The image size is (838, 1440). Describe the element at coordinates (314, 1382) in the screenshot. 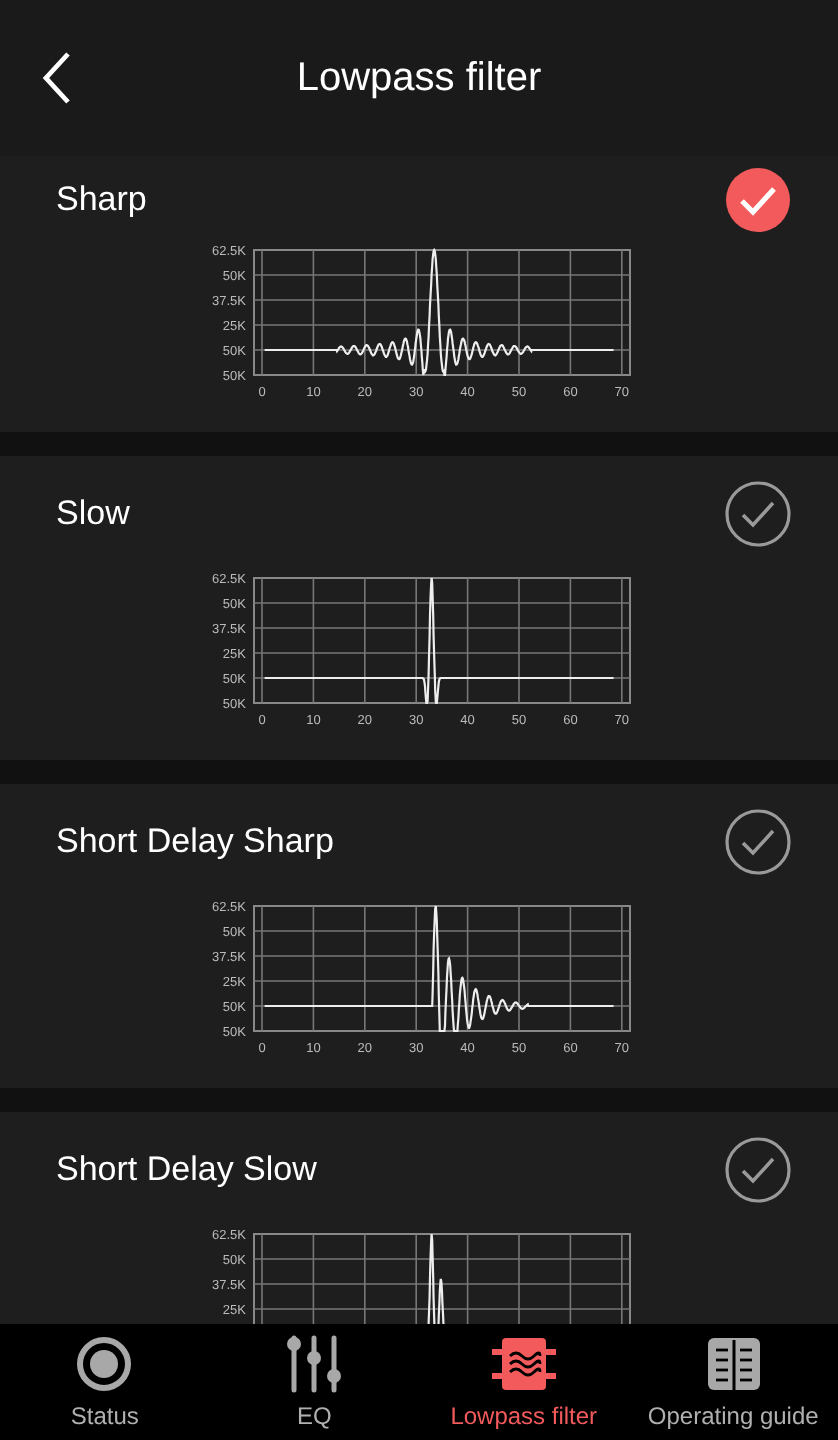

I see `nav-tab: EQ` at that location.